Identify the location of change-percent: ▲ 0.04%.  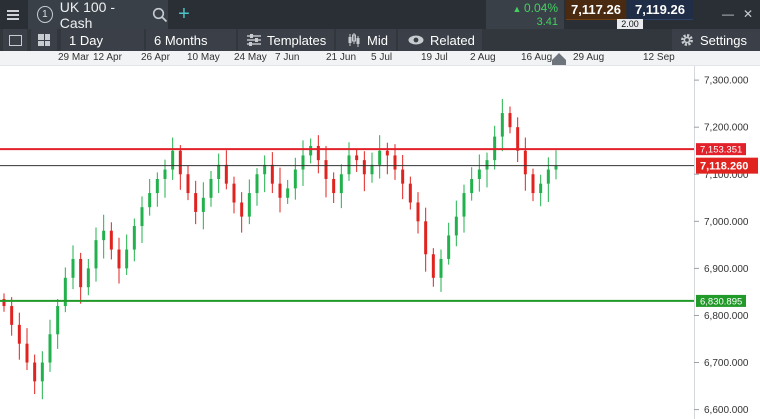
(522, 8).